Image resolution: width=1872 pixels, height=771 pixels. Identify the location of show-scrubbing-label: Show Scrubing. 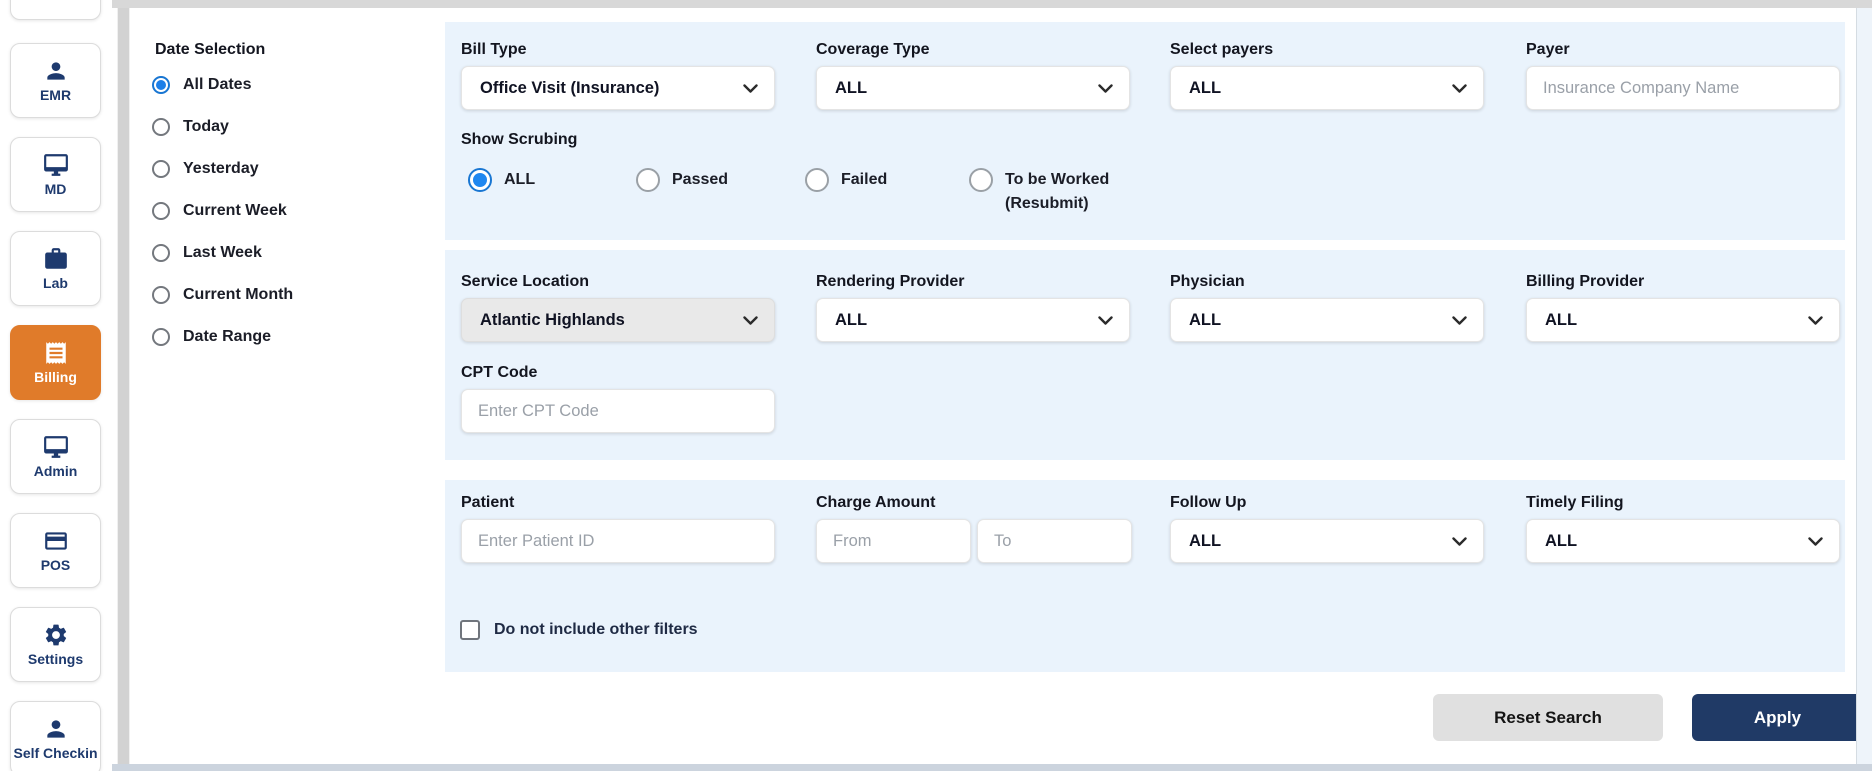
(519, 139).